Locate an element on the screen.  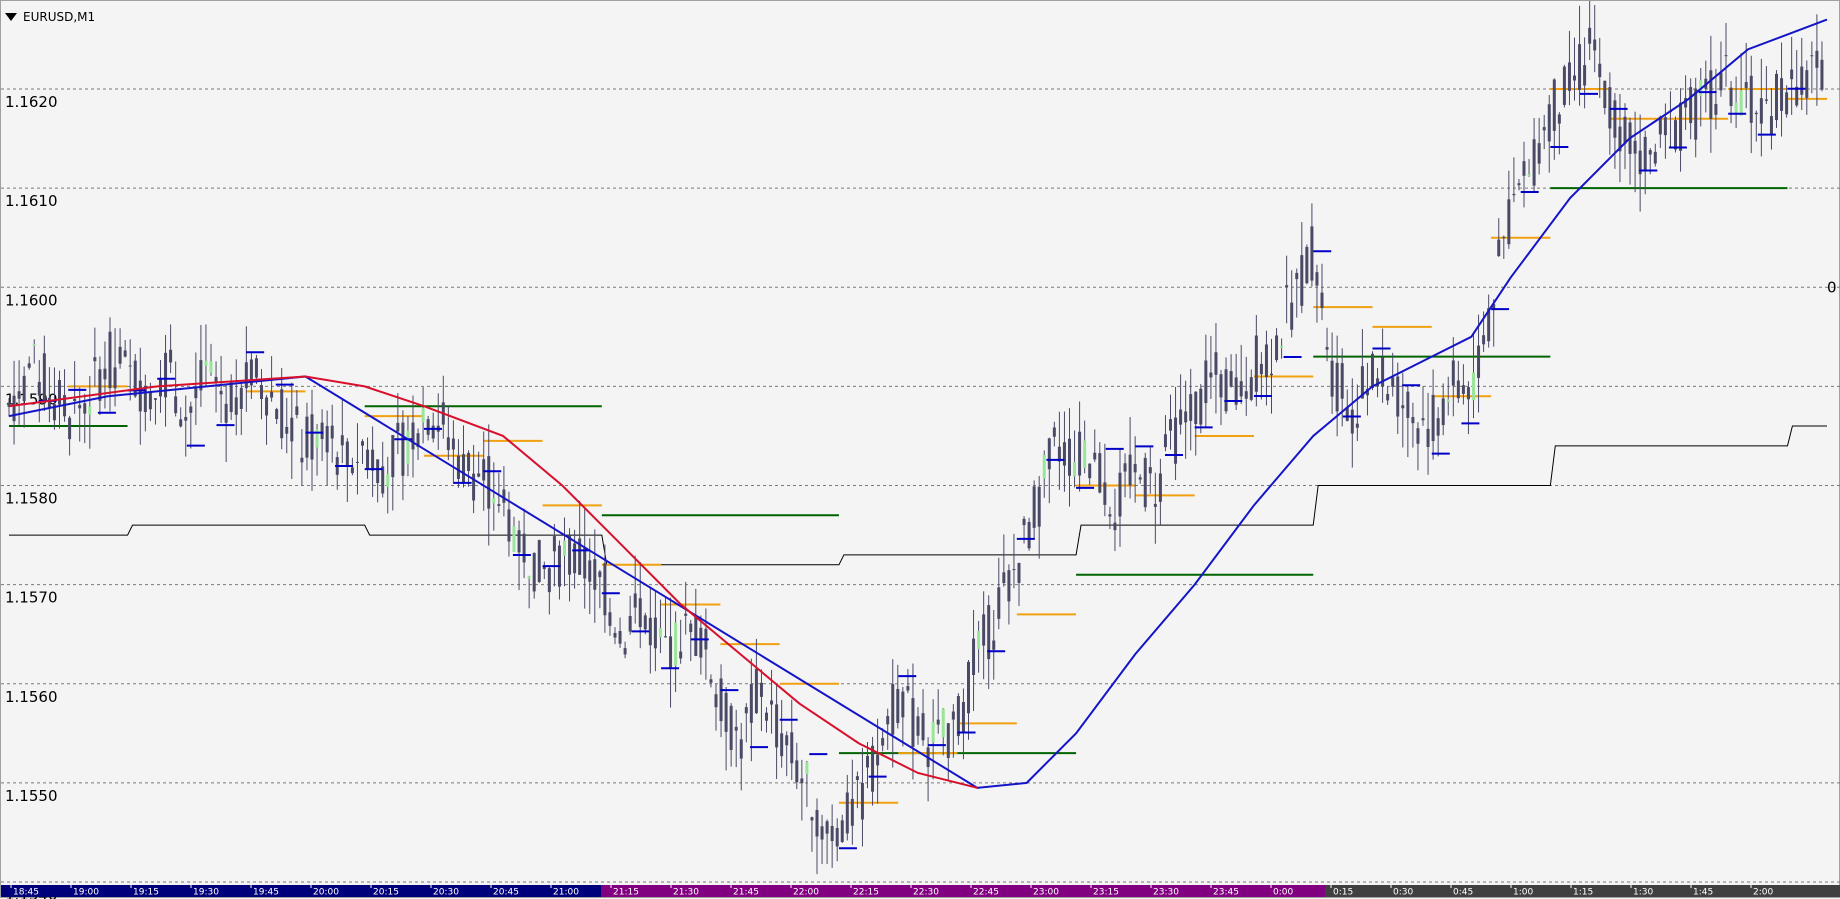
time-axis-label: 20:00 is located at coordinates (326, 893).